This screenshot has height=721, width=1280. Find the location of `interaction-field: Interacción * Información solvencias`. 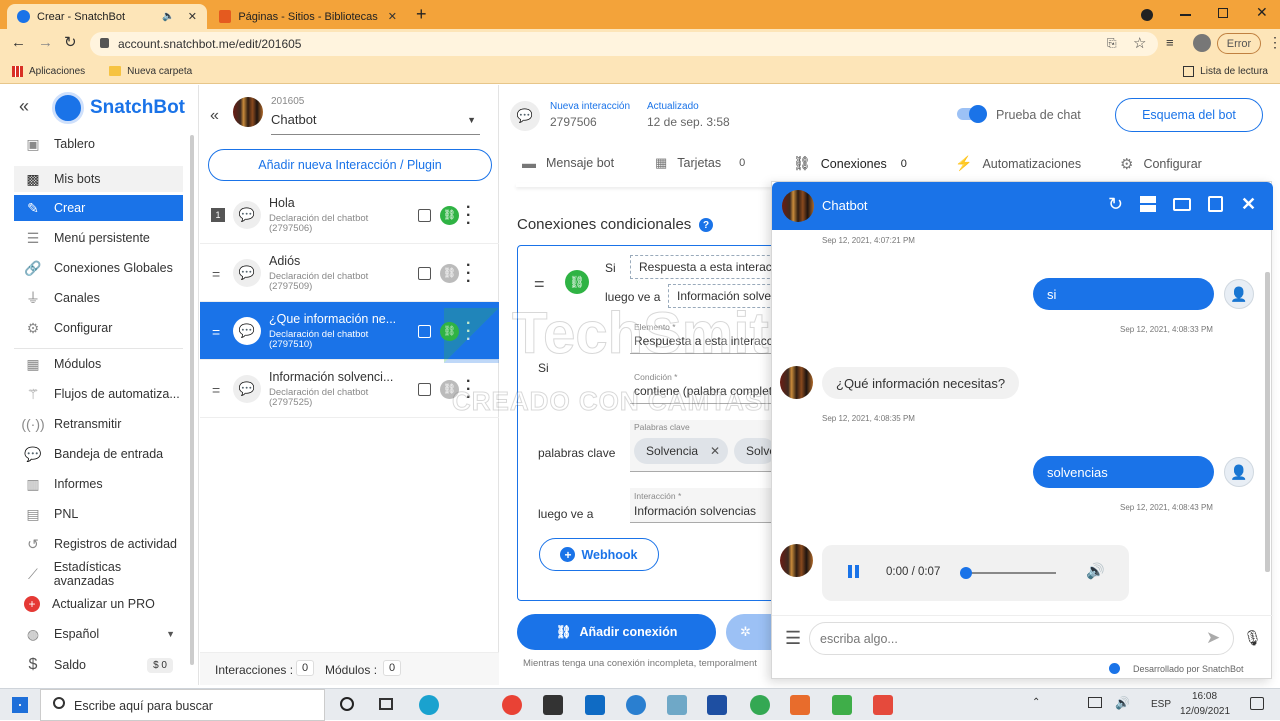

interaction-field: Interacción * Información solvencias is located at coordinates (705, 505).